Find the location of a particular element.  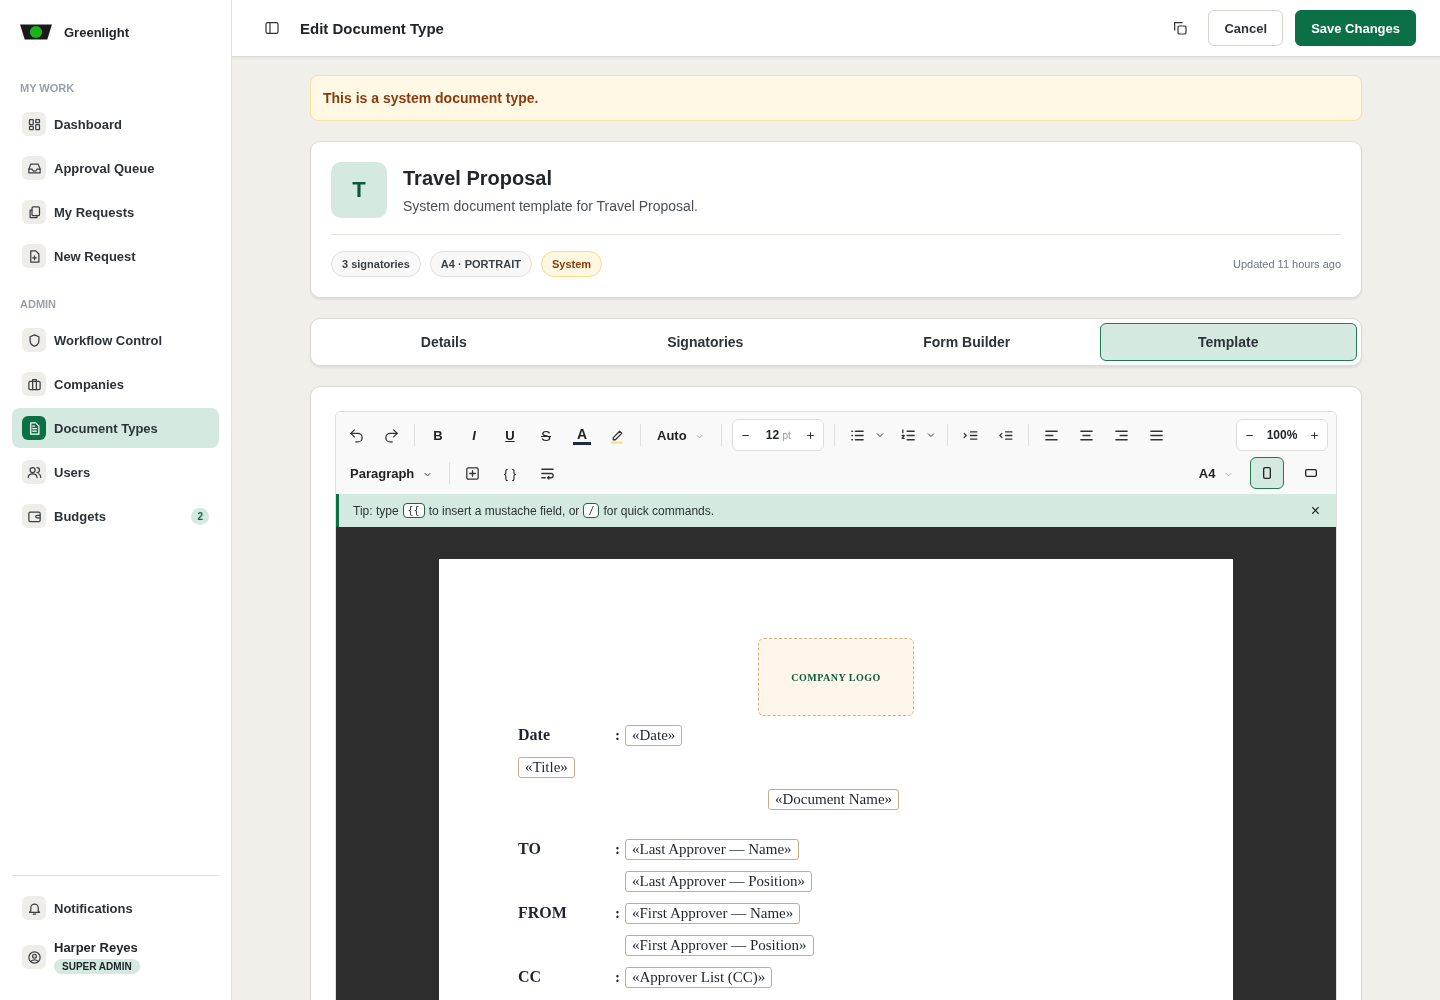

merge-field: «First Approver — Name» is located at coordinates (713, 913).